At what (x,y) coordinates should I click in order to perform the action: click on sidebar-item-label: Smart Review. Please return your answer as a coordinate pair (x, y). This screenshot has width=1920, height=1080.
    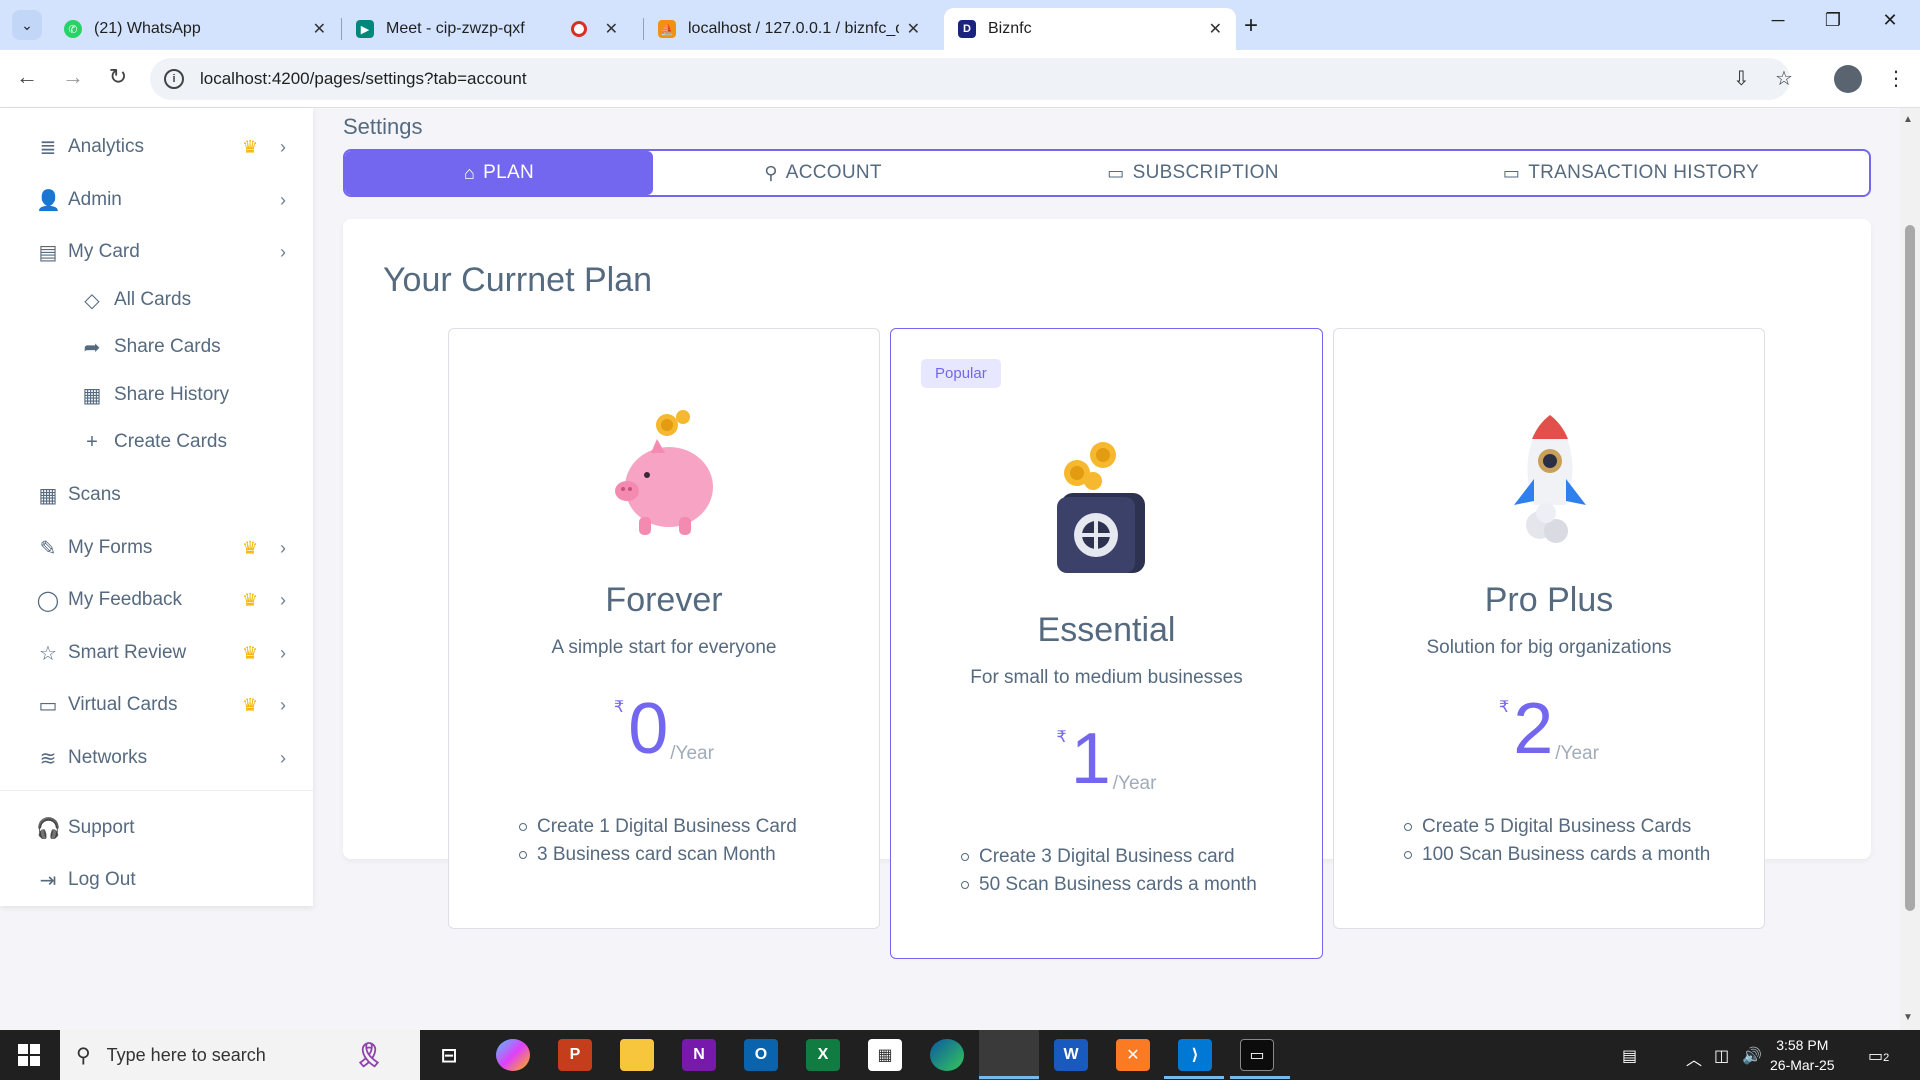
    Looking at the image, I should click on (127, 652).